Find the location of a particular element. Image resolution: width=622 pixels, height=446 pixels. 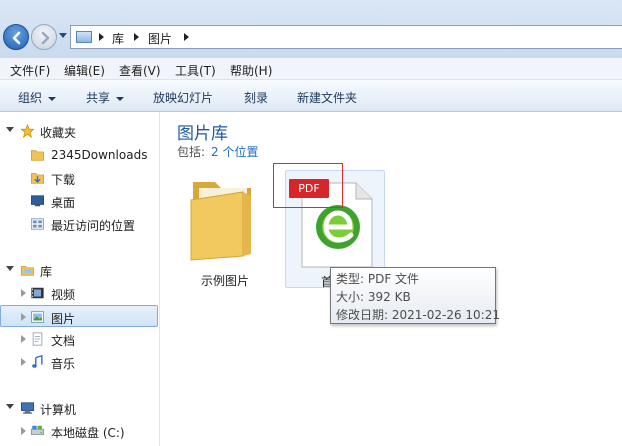

nav-label: 计算机 is located at coordinates (58, 410).